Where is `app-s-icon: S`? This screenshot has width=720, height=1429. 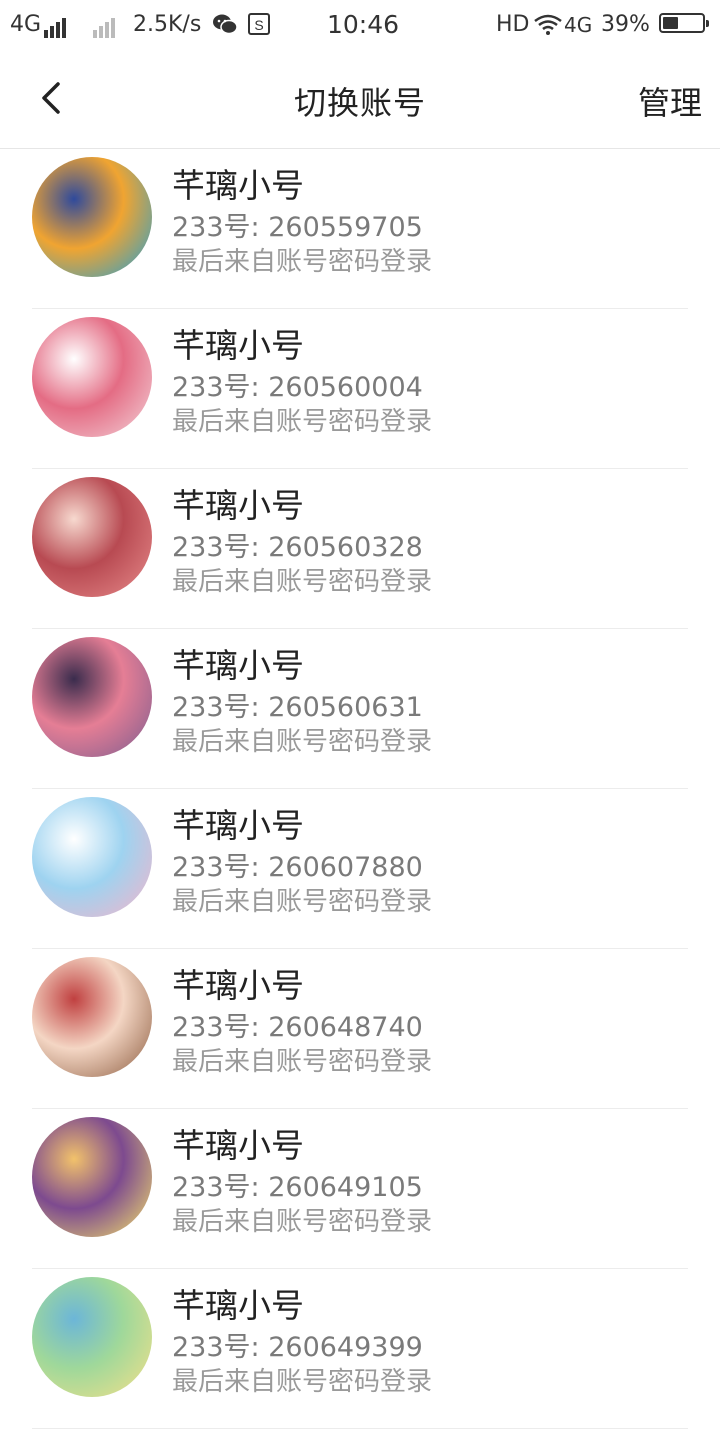
app-s-icon: S is located at coordinates (259, 25).